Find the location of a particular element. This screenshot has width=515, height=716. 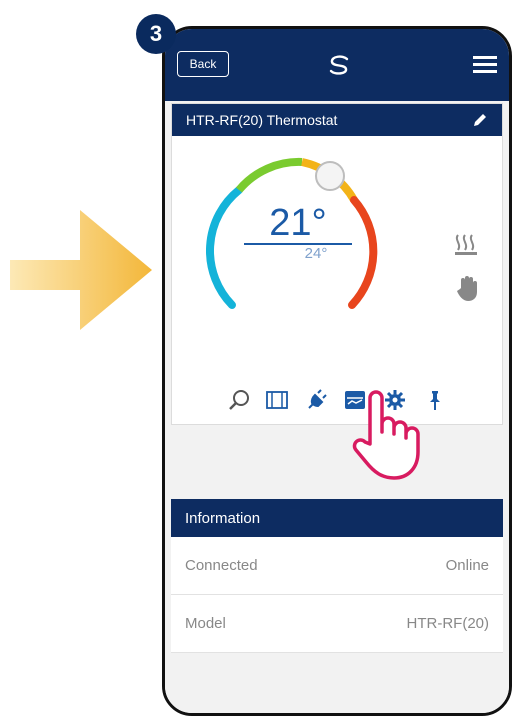

thermostat-title: HTR-RF(20) Thermostat is located at coordinates (262, 120).